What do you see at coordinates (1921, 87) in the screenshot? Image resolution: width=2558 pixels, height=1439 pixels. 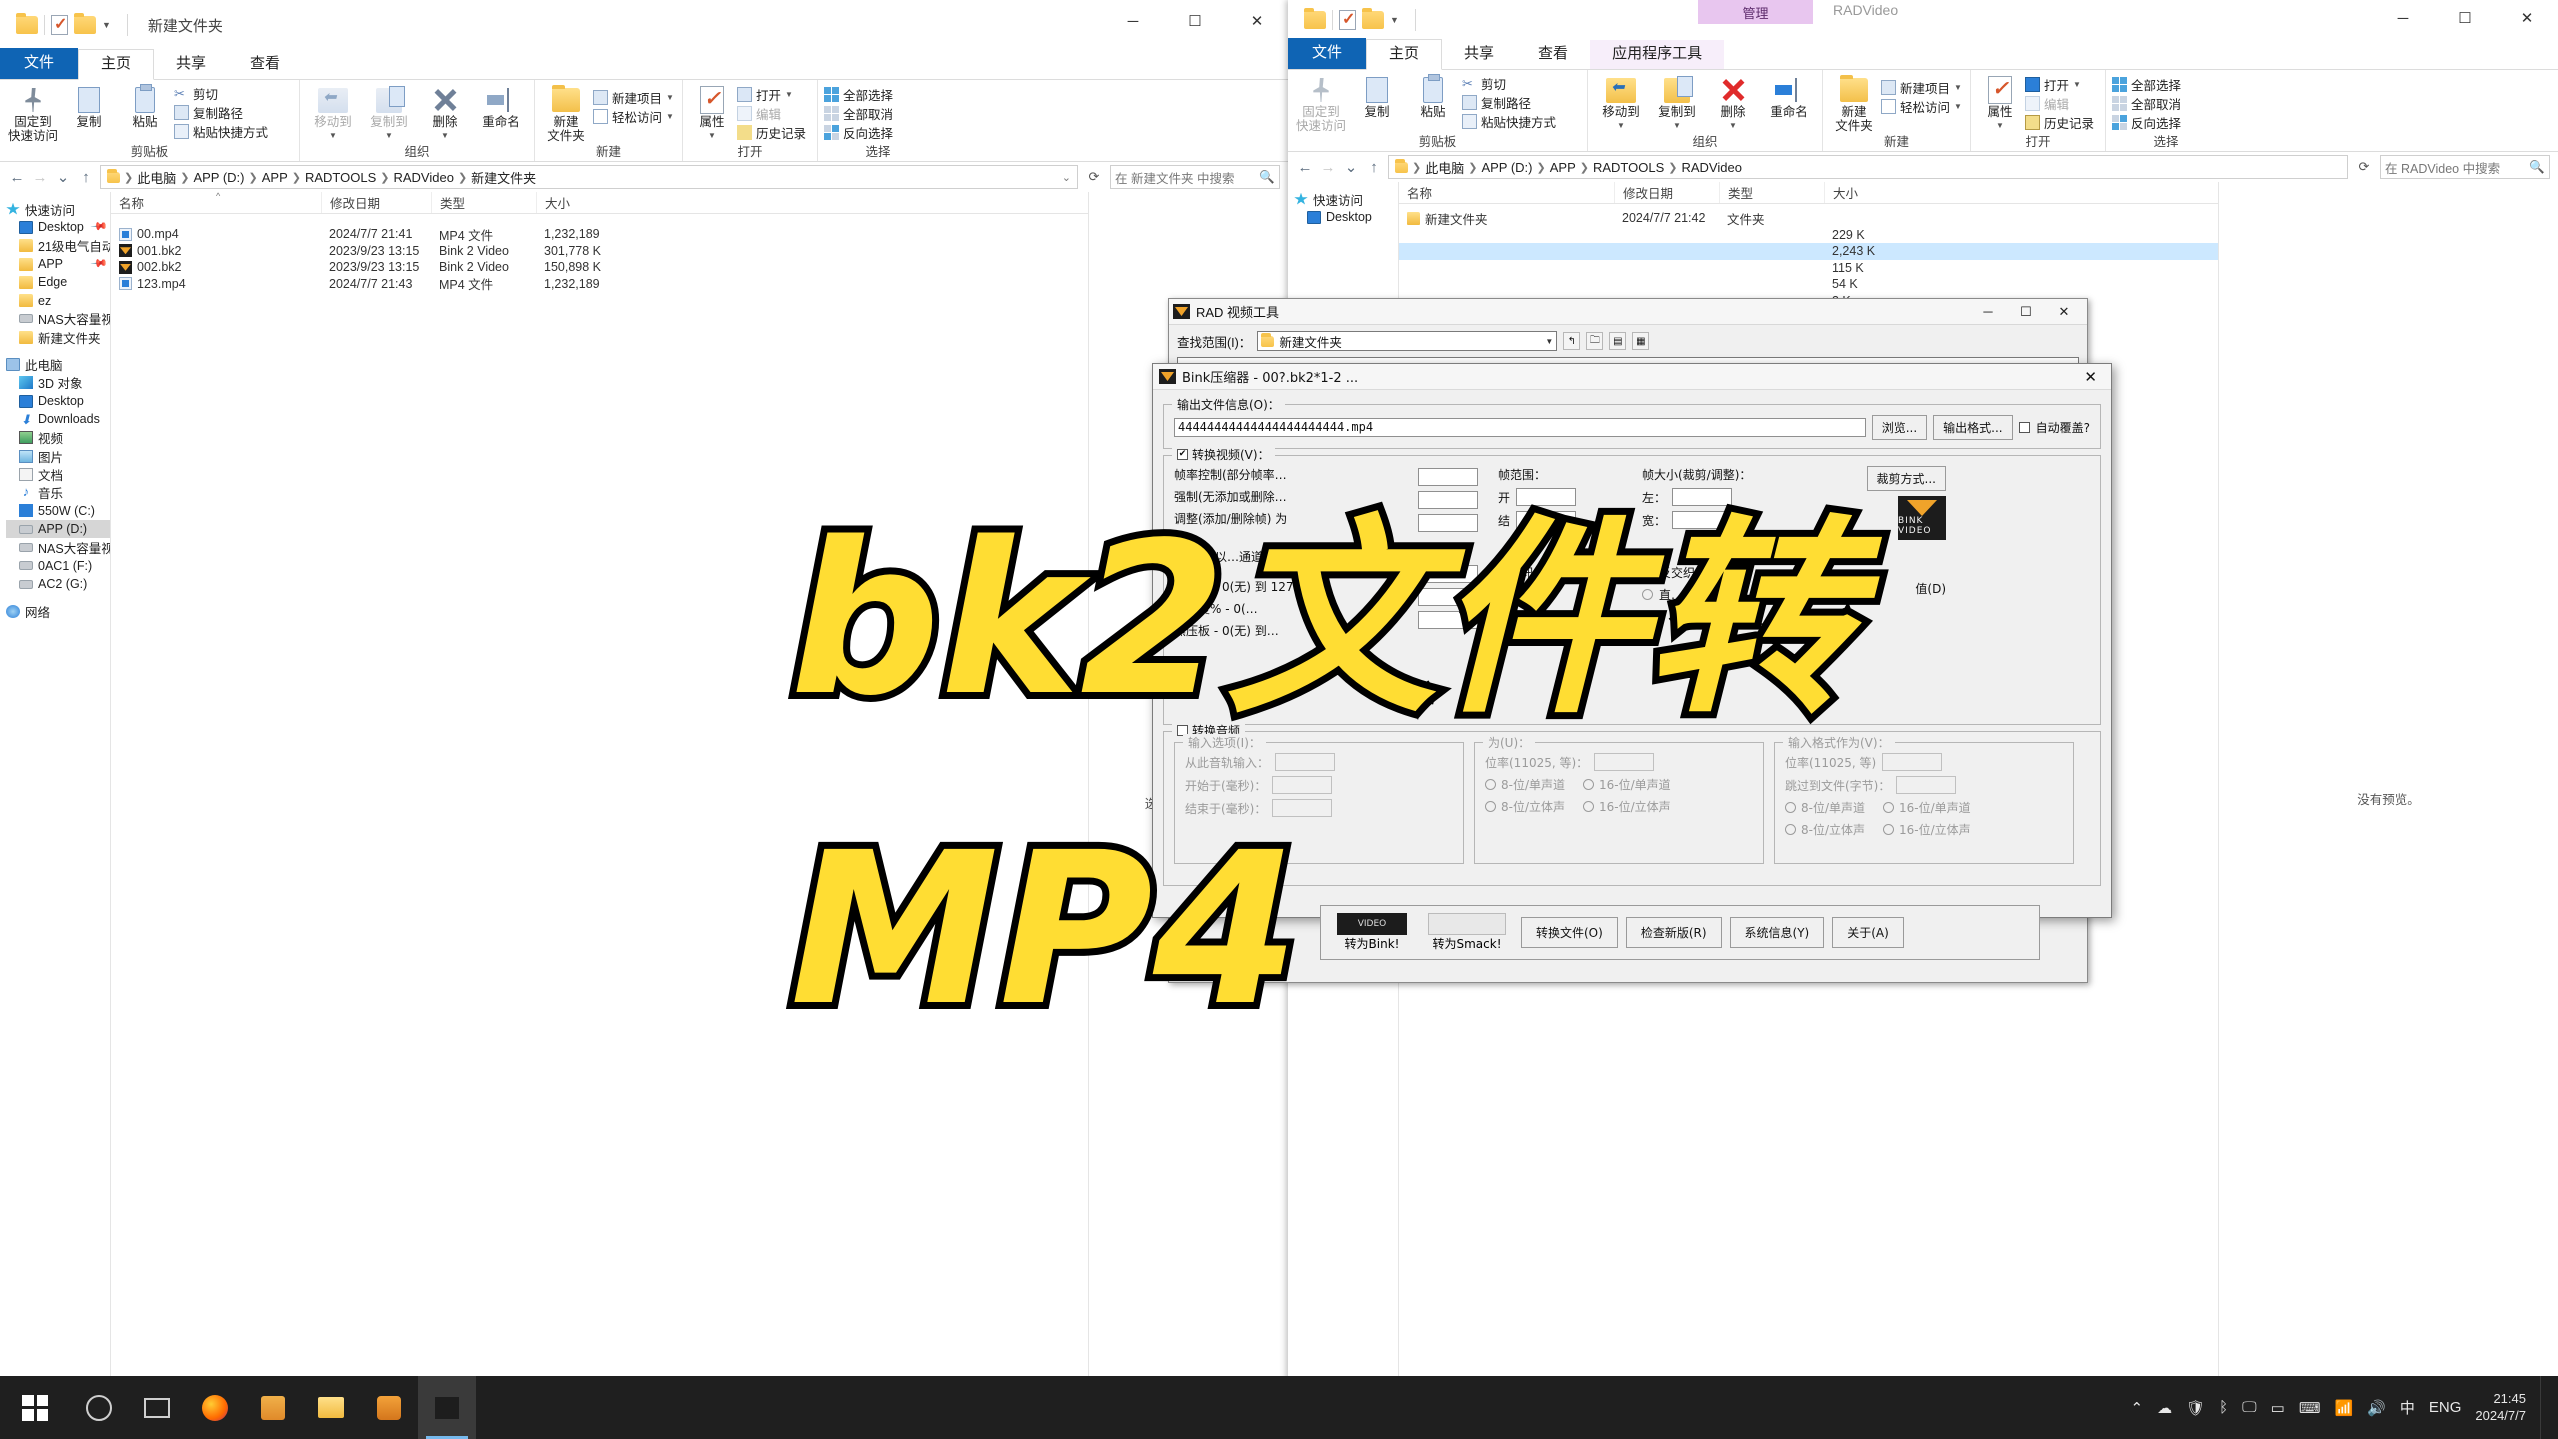 I see `new-item-button: 新建项目 ▼` at bounding box center [1921, 87].